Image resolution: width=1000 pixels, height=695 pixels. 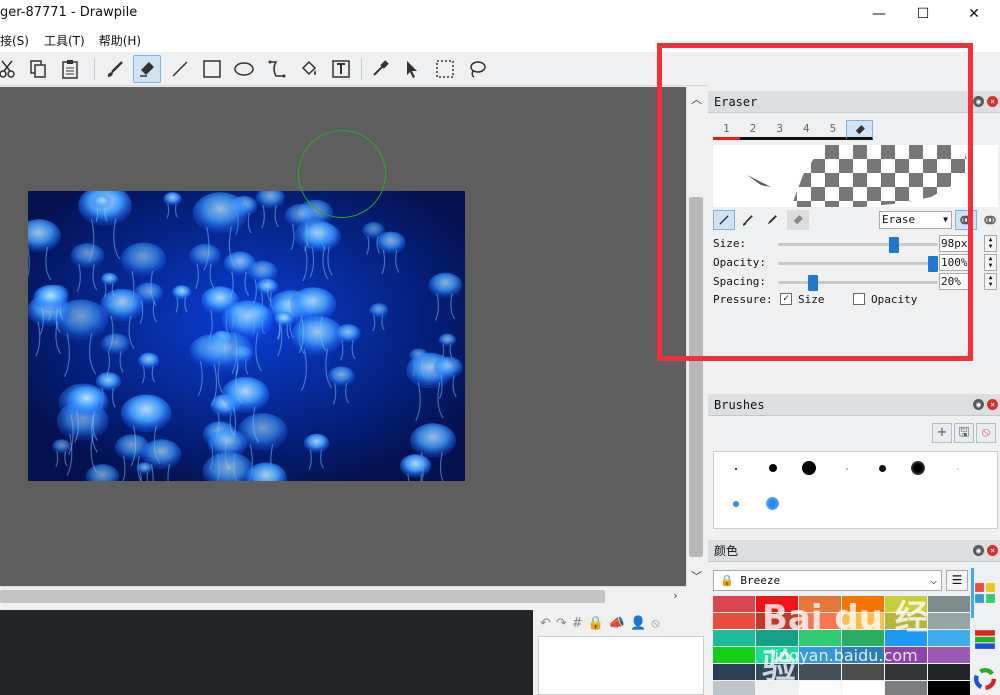 I want to click on text-tool, so click(x=341, y=69).